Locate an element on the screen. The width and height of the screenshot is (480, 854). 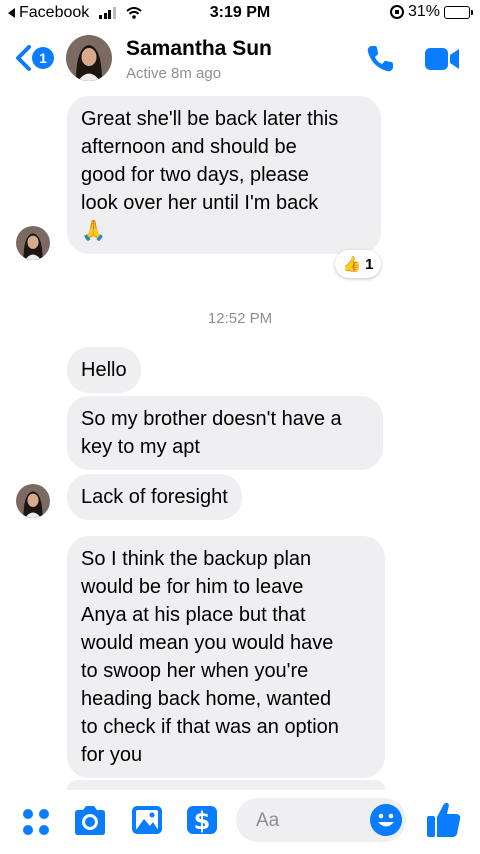
rotation-lock-icon is located at coordinates (396, 12).